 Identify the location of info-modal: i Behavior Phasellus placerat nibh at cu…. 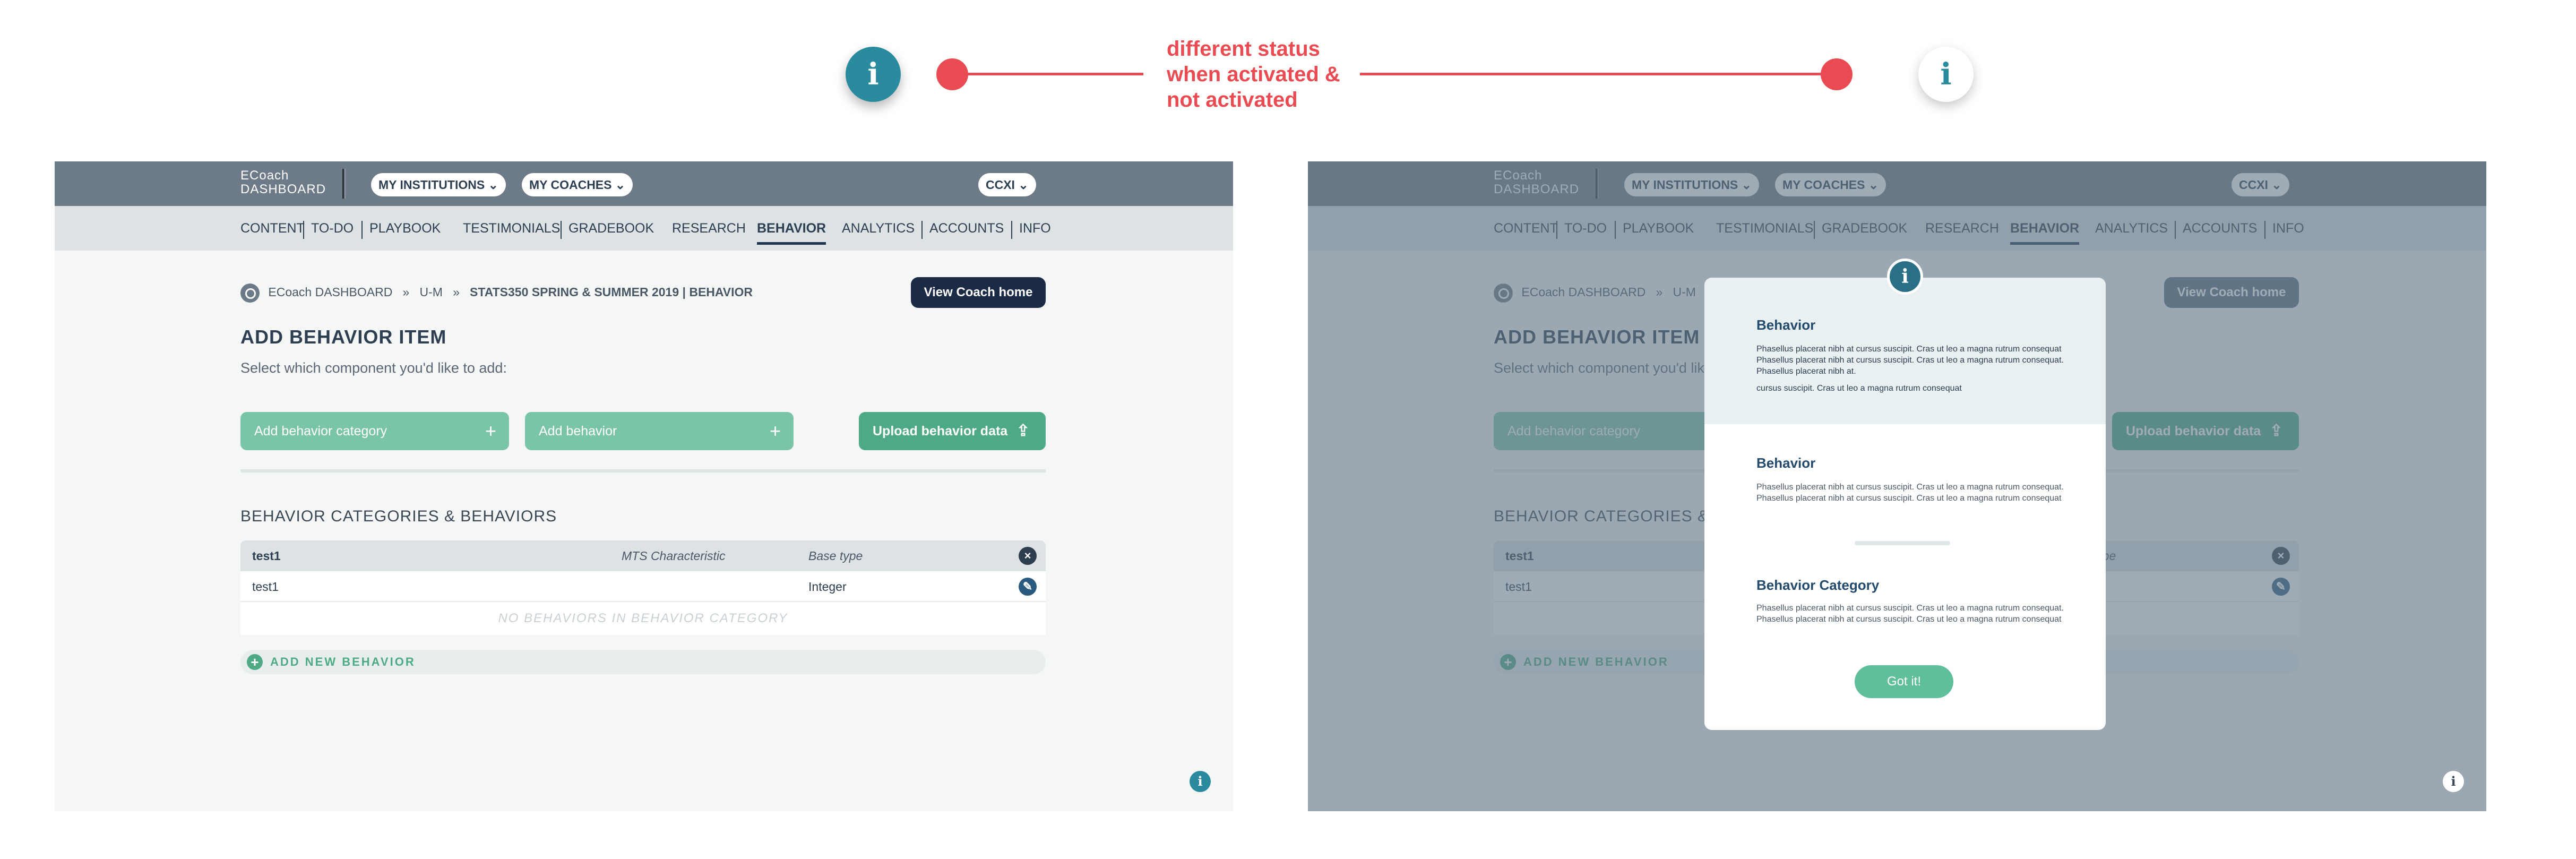
(1905, 494).